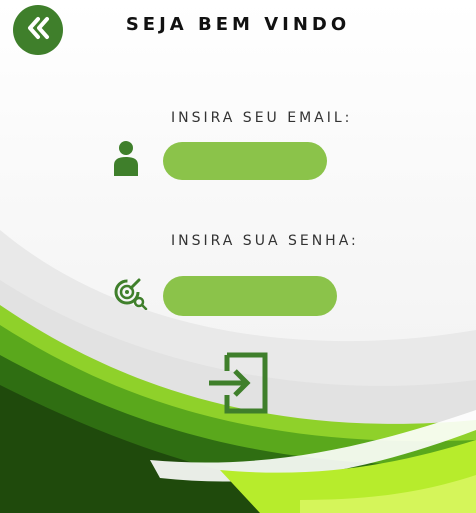 This screenshot has width=476, height=513. Describe the element at coordinates (238, 24) in the screenshot. I see `page-title: SEJA BEM VINDO` at that location.